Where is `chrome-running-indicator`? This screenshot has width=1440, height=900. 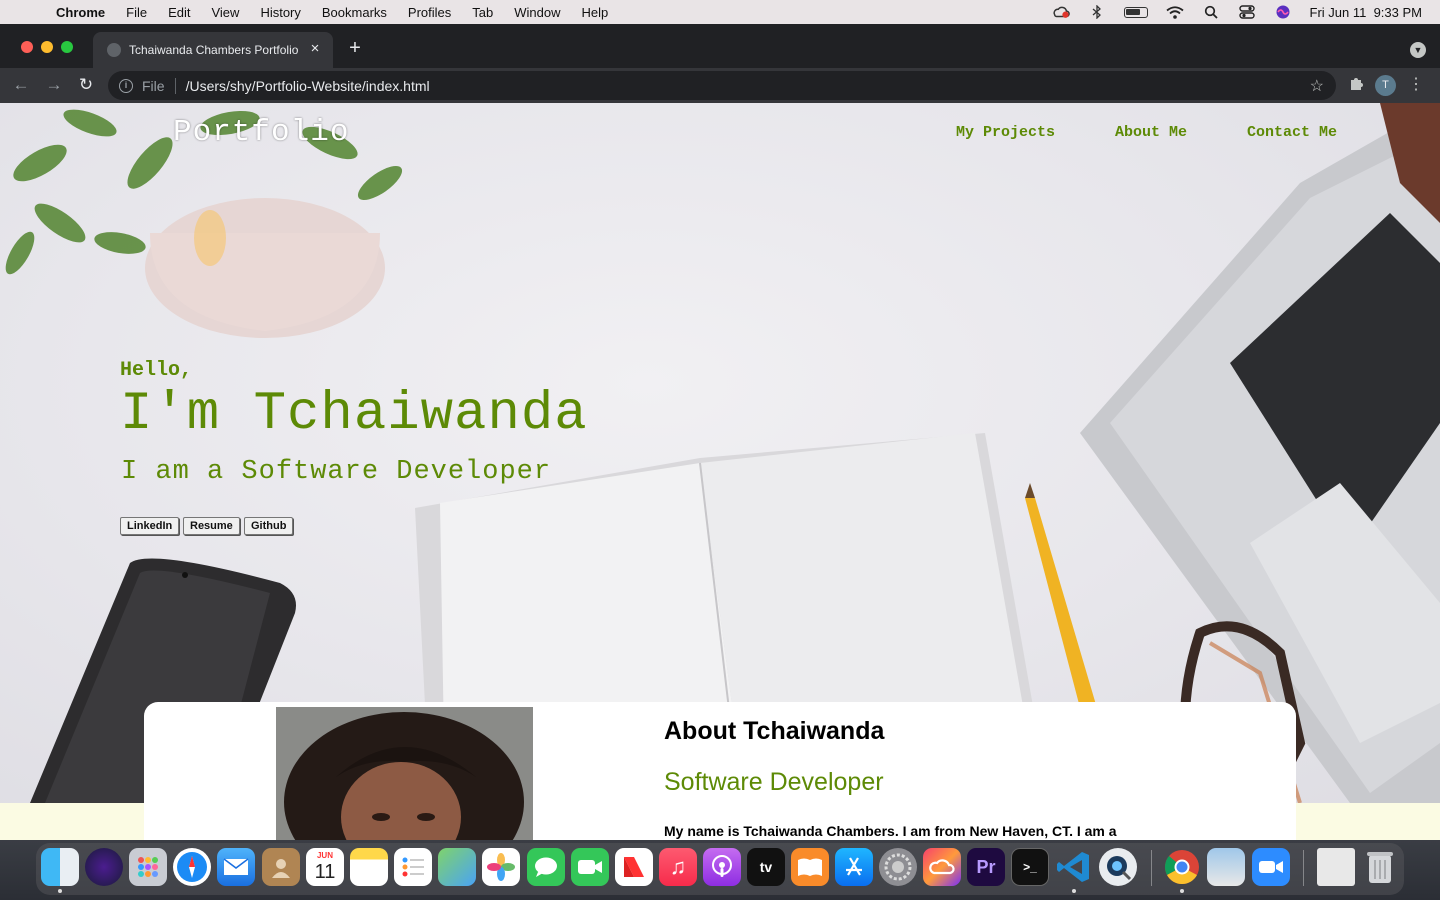
chrome-running-indicator is located at coordinates (1182, 891).